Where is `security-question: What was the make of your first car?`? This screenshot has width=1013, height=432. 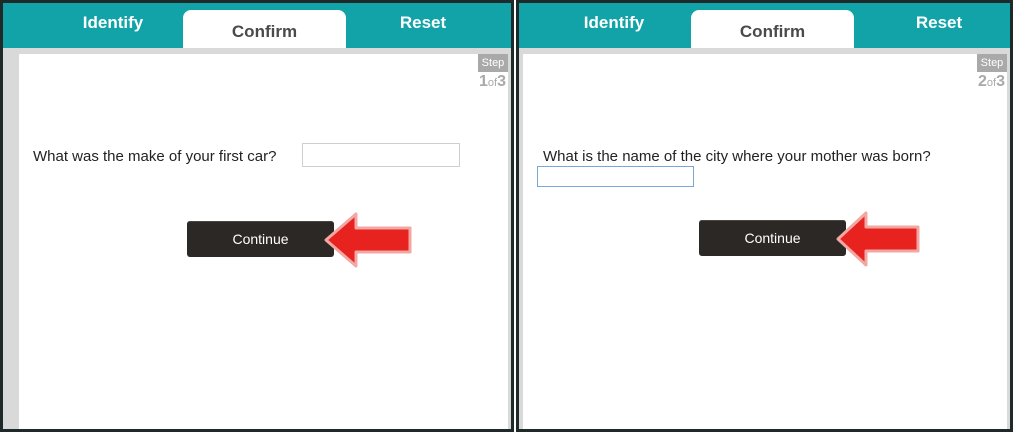 security-question: What was the make of your first car? is located at coordinates (155, 156).